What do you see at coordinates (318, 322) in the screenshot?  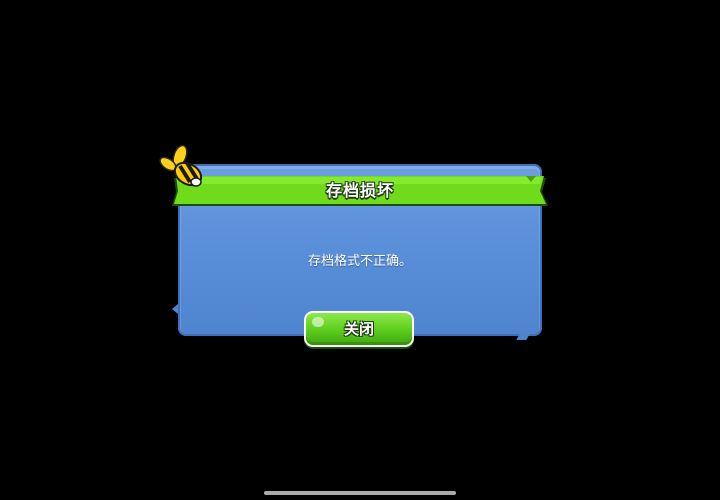 I see `button-shine-decoration` at bounding box center [318, 322].